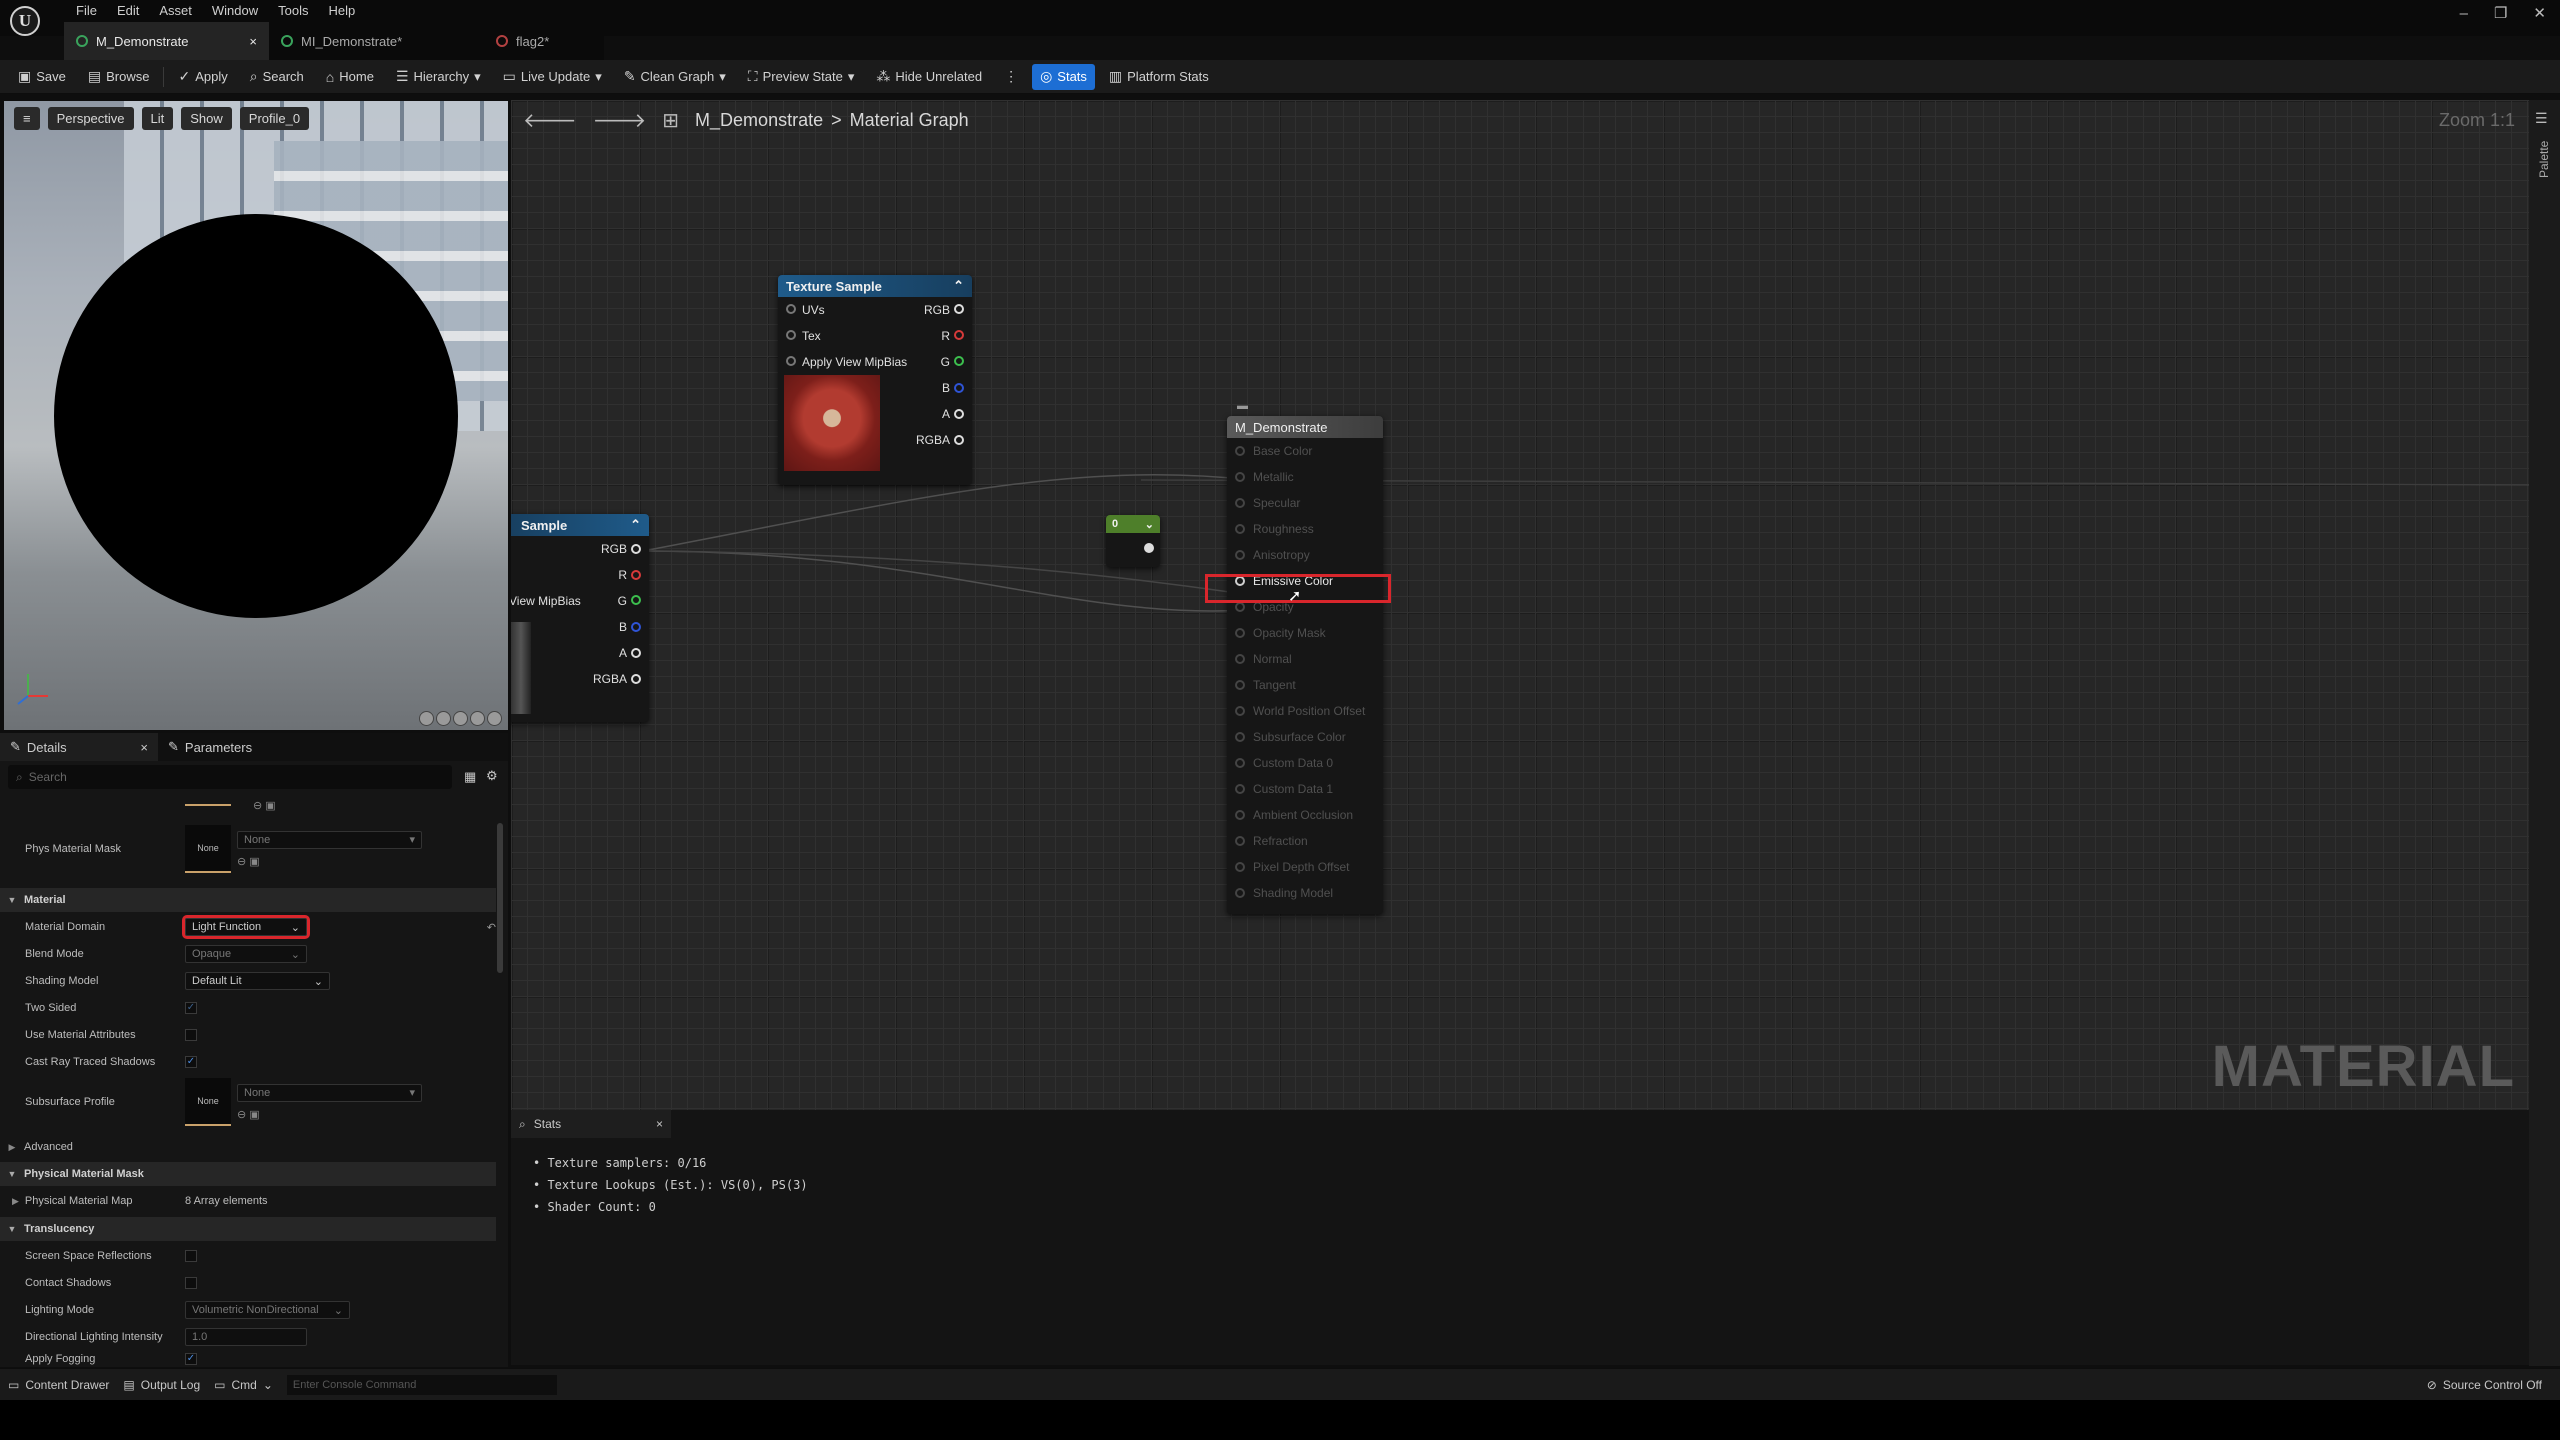  What do you see at coordinates (119, 77) in the screenshot?
I see `browse-button: ▤ Browse` at bounding box center [119, 77].